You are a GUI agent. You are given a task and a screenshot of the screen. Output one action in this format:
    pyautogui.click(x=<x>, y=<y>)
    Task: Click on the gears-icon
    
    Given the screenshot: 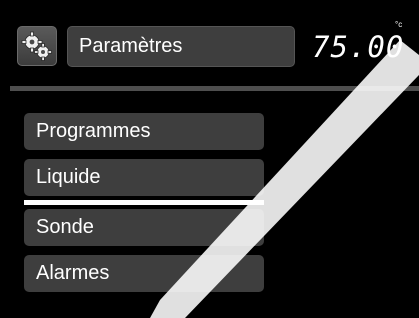 What is the action you would take?
    pyautogui.click(x=37, y=46)
    